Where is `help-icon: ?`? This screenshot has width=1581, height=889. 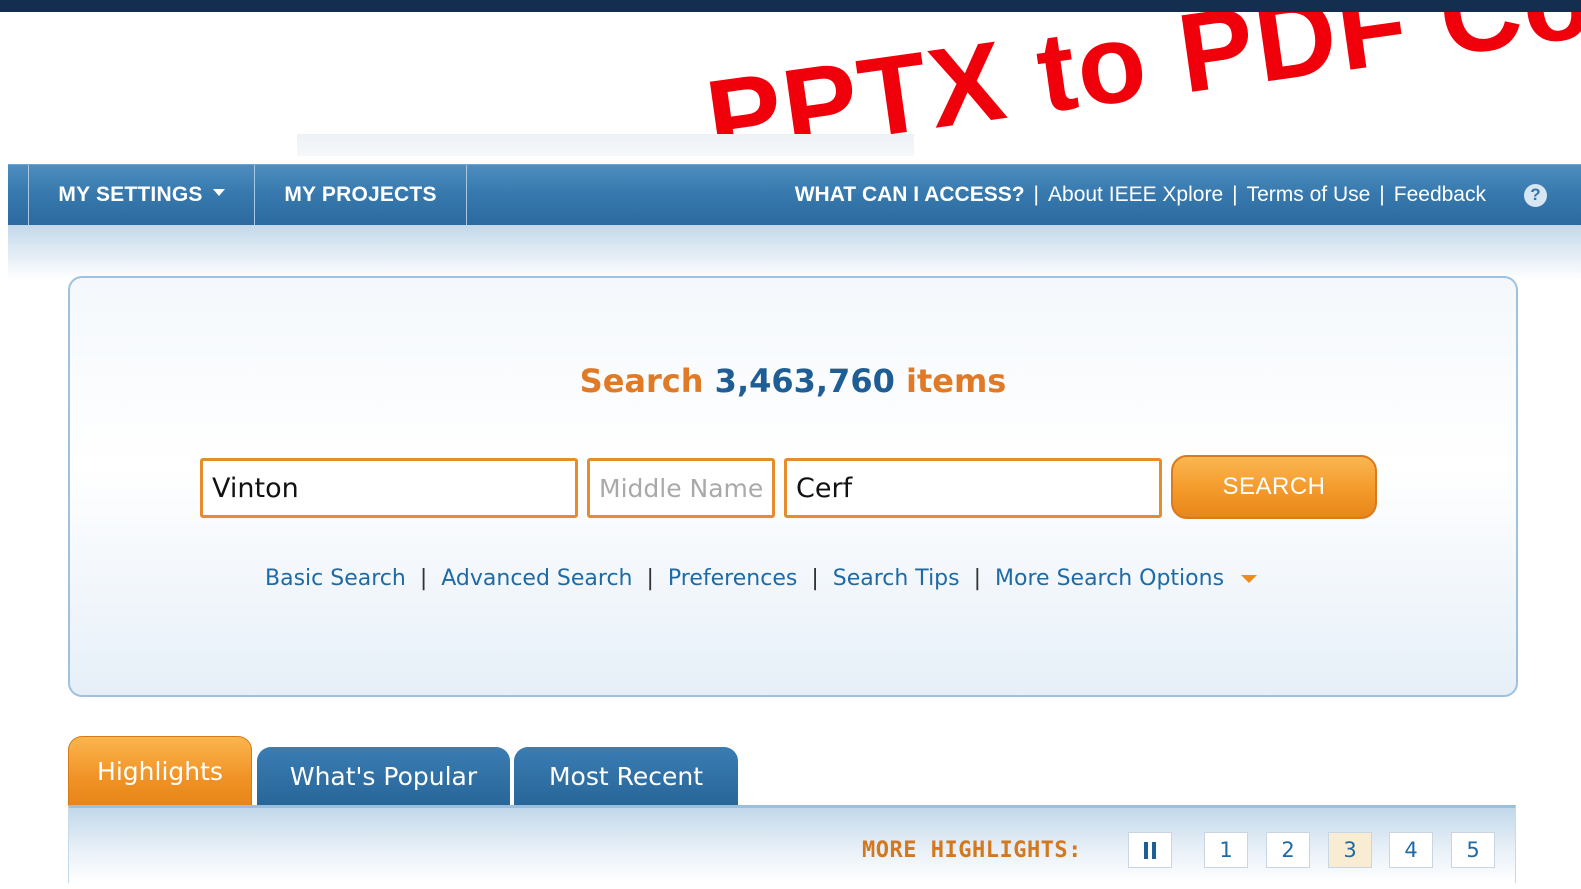
help-icon: ? is located at coordinates (1535, 195).